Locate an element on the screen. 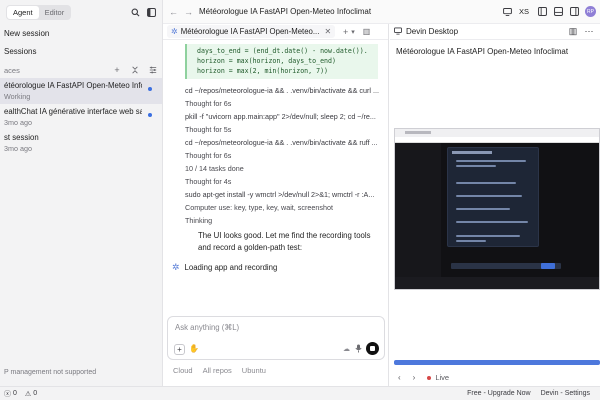 This screenshot has width=600, height=400. env-cloud: Cloud is located at coordinates (183, 370).